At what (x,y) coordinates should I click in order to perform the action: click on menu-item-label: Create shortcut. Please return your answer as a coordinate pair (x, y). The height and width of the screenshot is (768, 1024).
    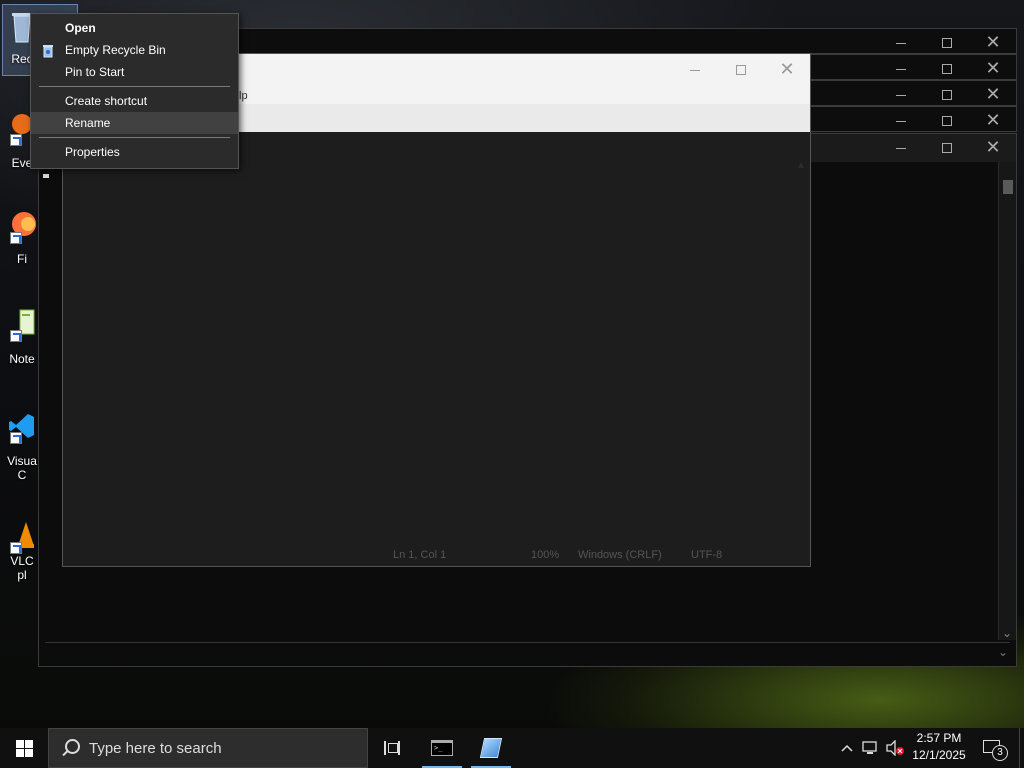
    Looking at the image, I should click on (106, 101).